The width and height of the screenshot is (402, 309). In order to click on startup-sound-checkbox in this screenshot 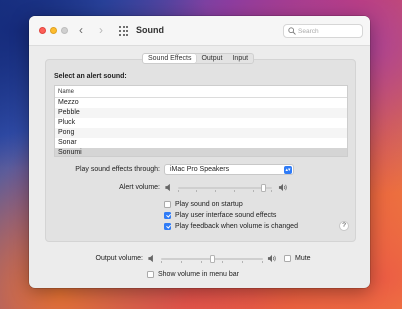, I will do `click(167, 204)`.